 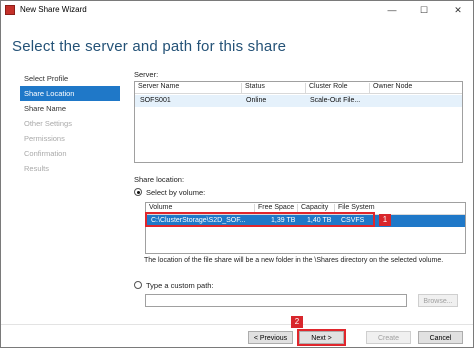 What do you see at coordinates (440, 337) in the screenshot?
I see `cancel-button: Cancel` at bounding box center [440, 337].